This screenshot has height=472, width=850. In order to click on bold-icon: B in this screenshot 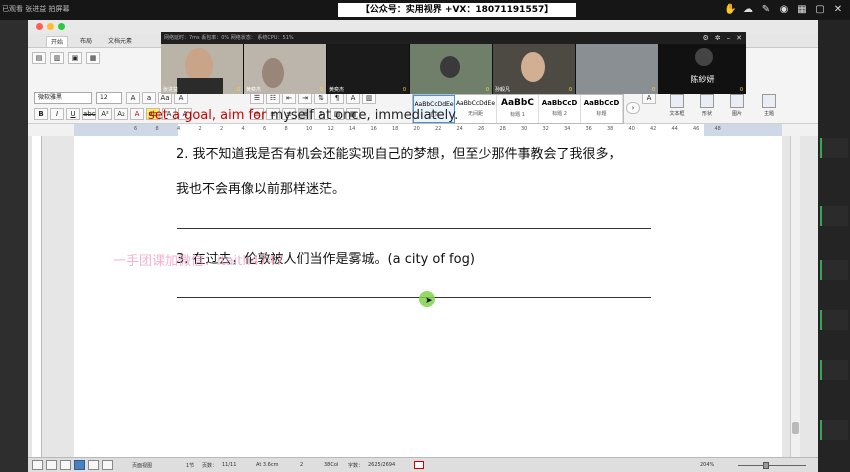, I will do `click(41, 114)`.